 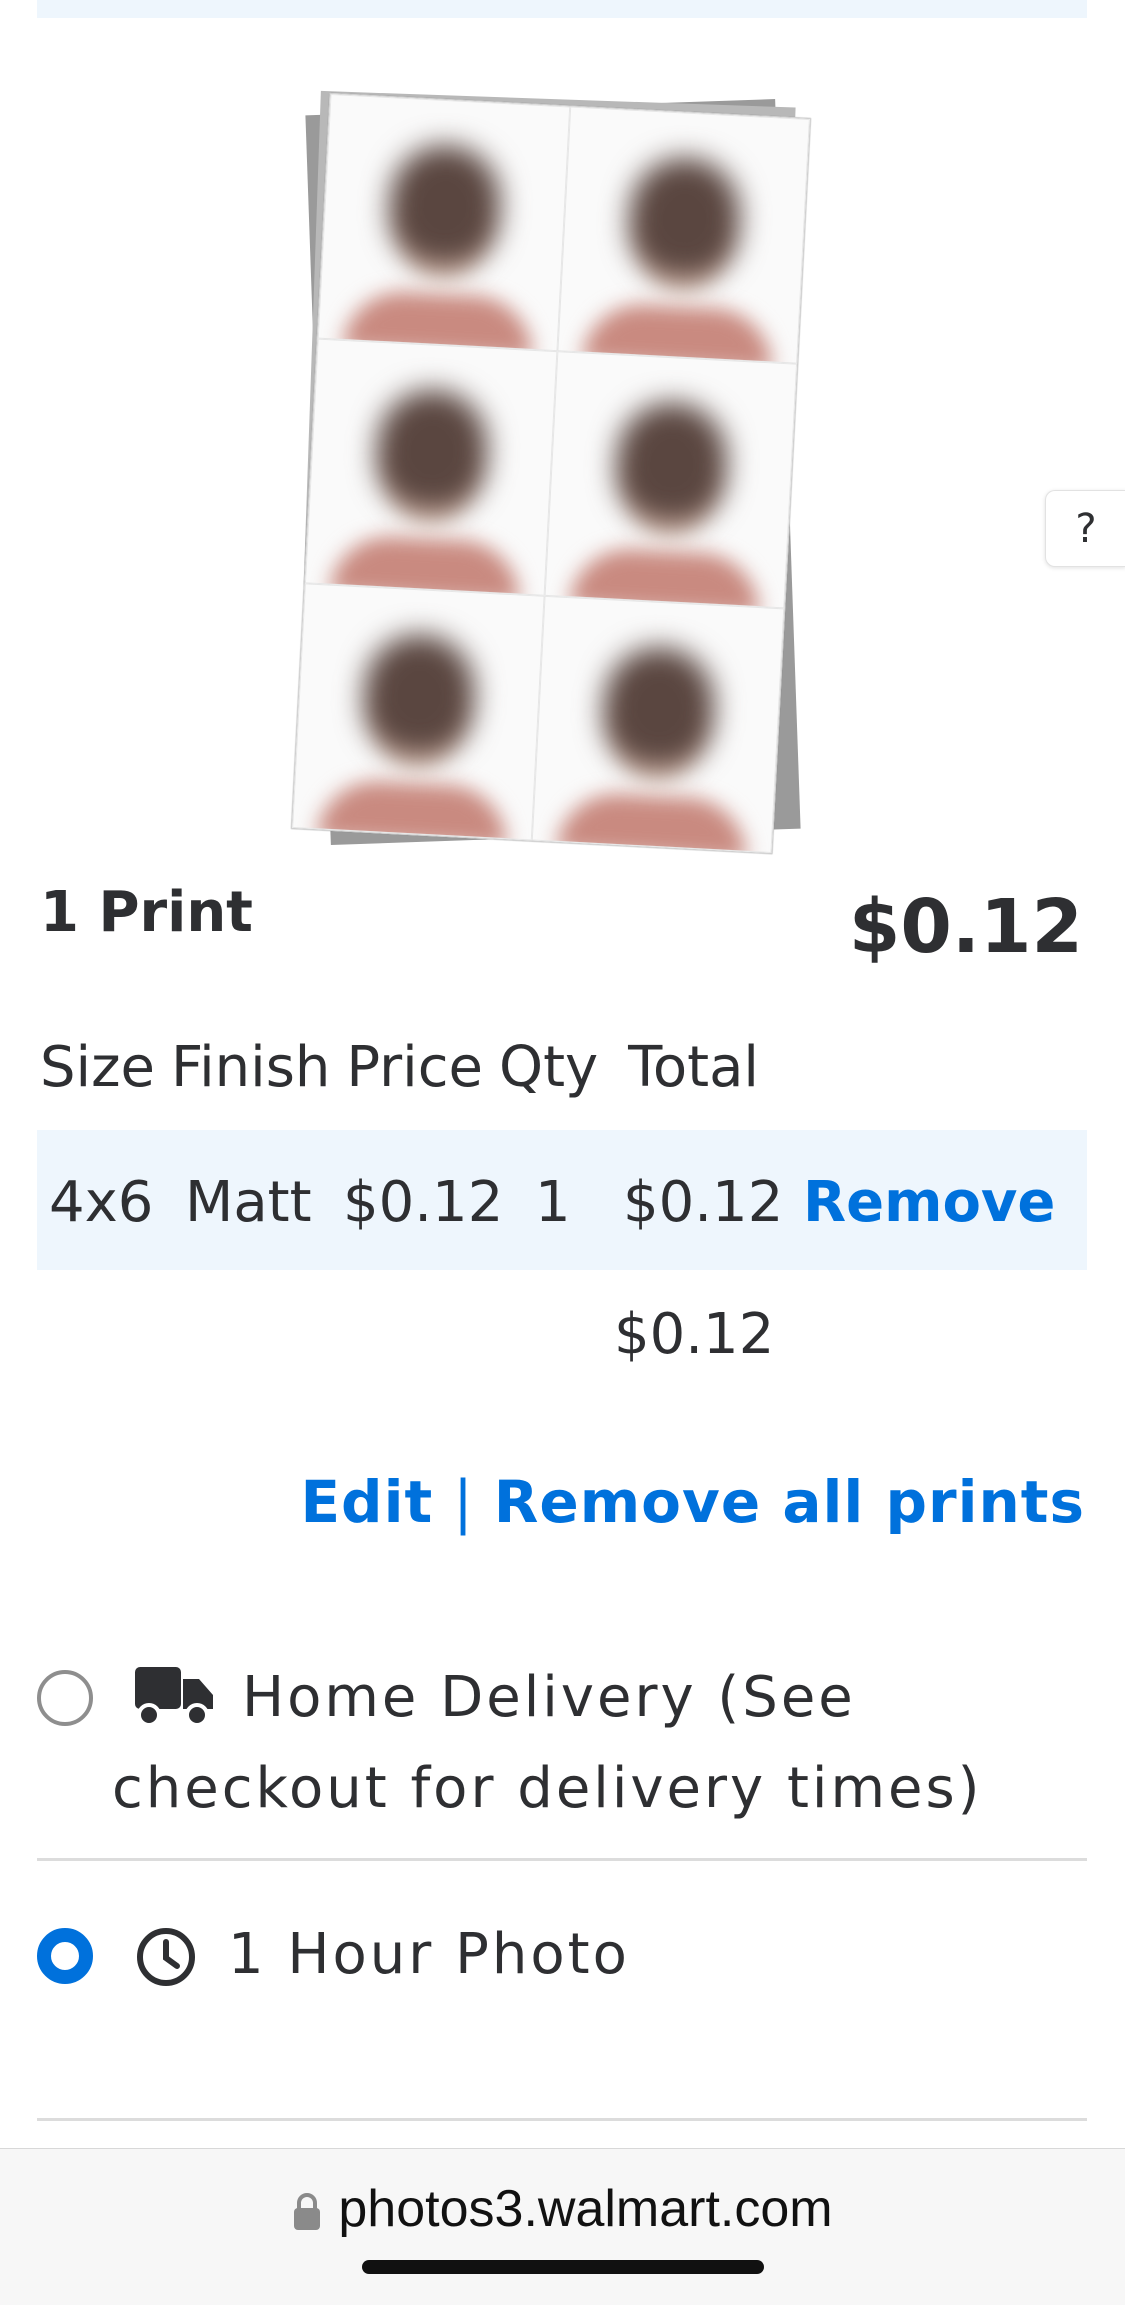 What do you see at coordinates (97, 1067) in the screenshot?
I see `header-size: Size` at bounding box center [97, 1067].